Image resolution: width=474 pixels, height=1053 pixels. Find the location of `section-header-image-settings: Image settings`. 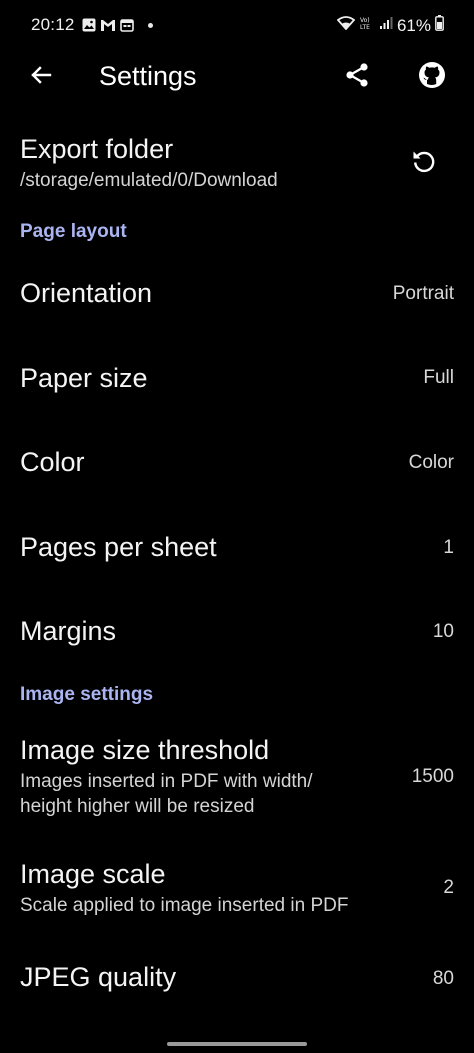

section-header-image-settings: Image settings is located at coordinates (87, 694).